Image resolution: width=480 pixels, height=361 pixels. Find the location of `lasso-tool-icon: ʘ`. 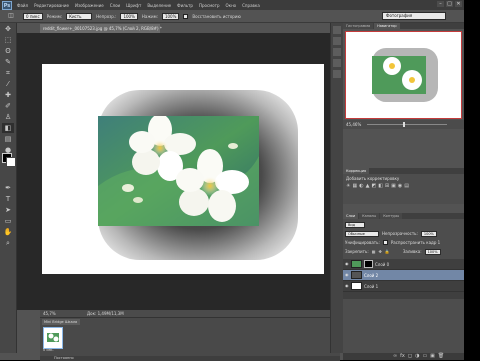

lasso-tool-icon: ʘ is located at coordinates (8, 51).